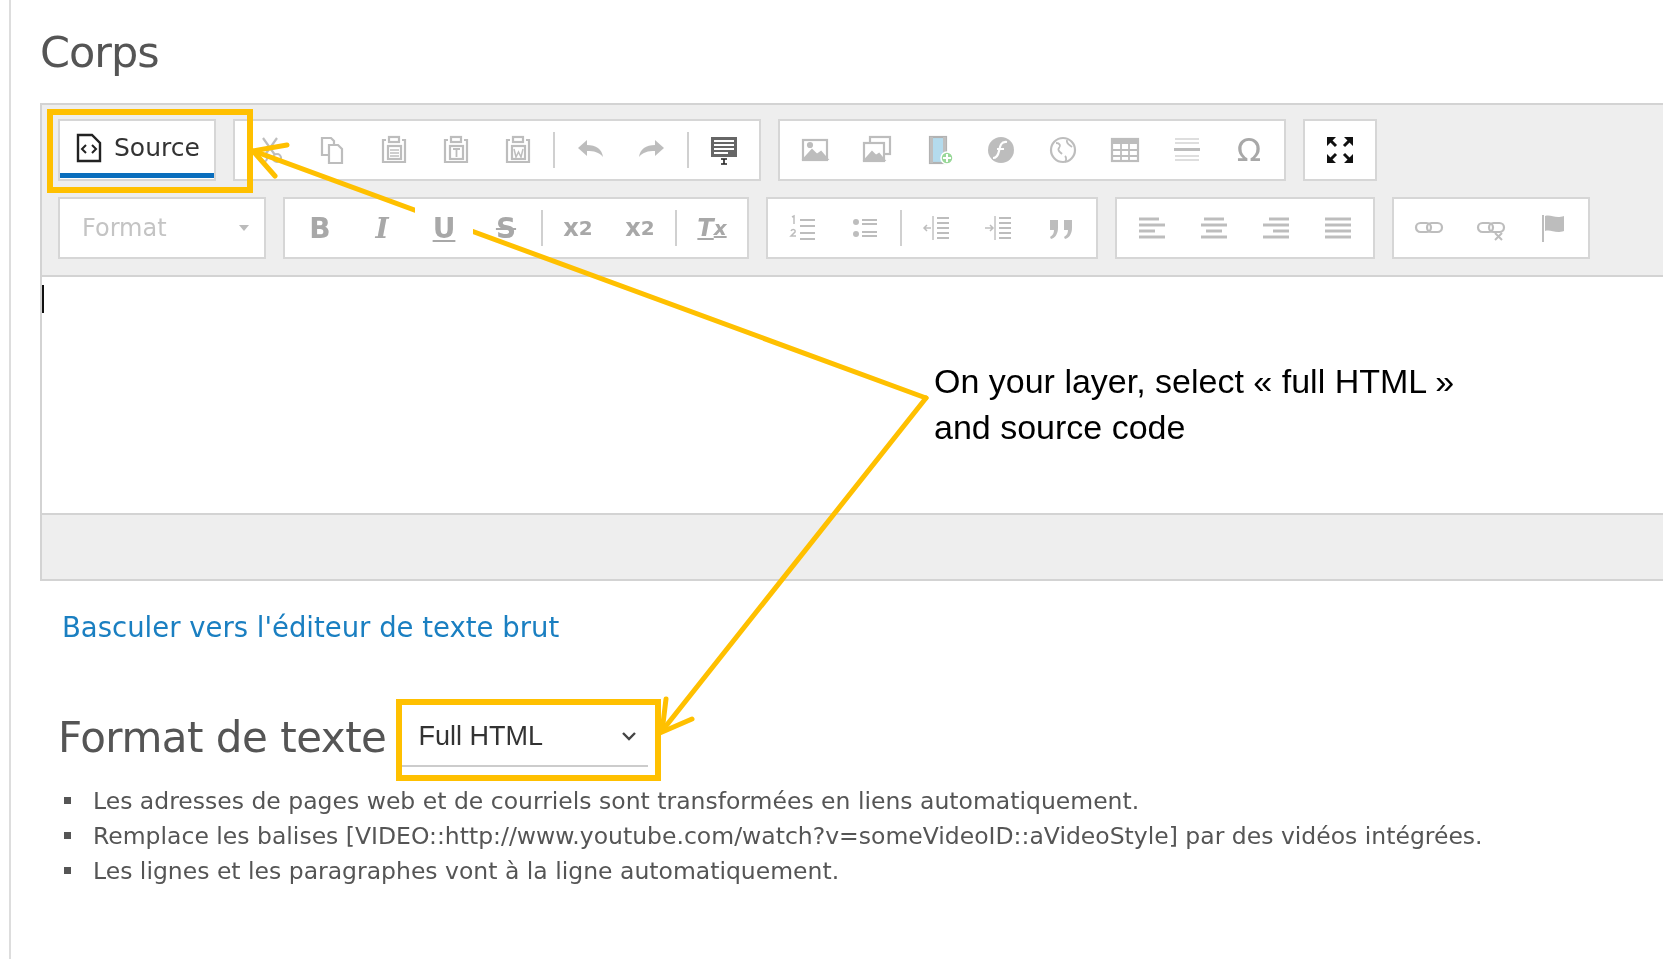  What do you see at coordinates (523, 737) in the screenshot?
I see `text-format-select: Full HTML` at bounding box center [523, 737].